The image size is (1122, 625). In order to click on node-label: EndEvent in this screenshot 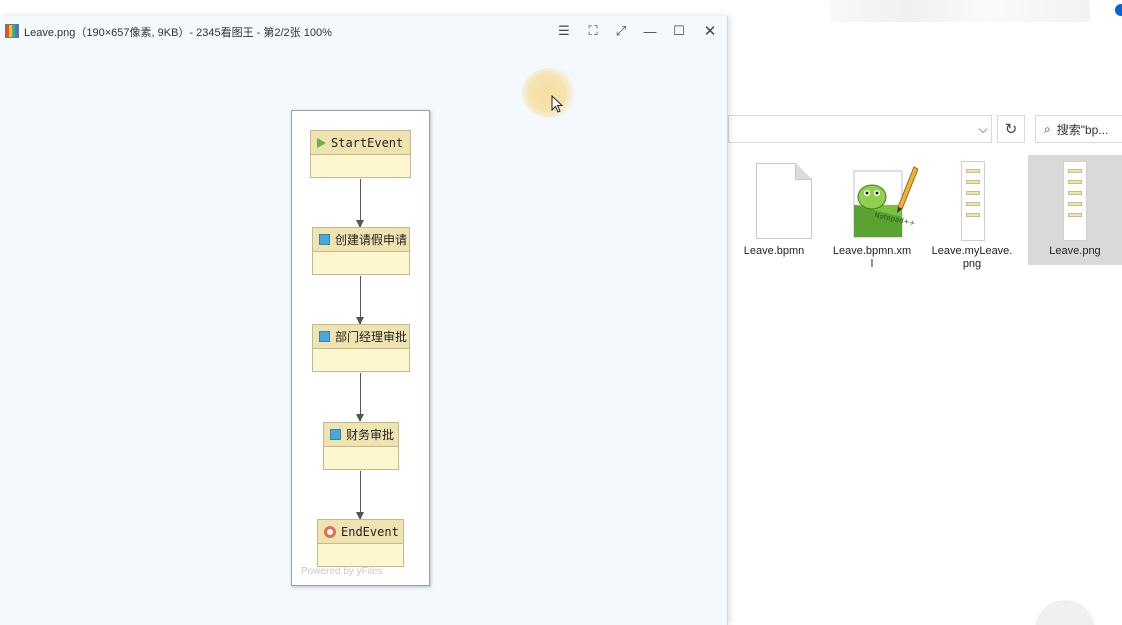, I will do `click(370, 531)`.